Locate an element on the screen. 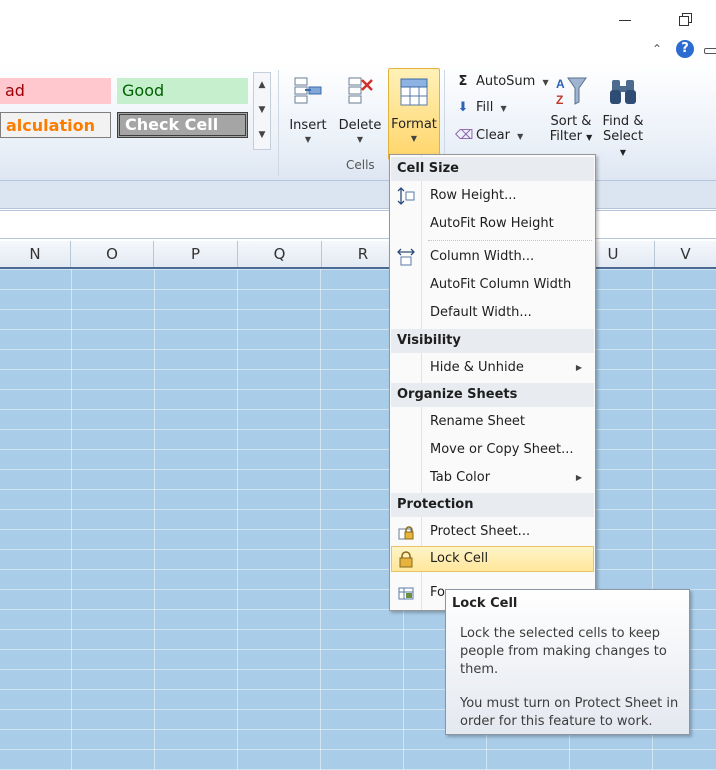  sort-filter-line1: Sort & is located at coordinates (571, 121).